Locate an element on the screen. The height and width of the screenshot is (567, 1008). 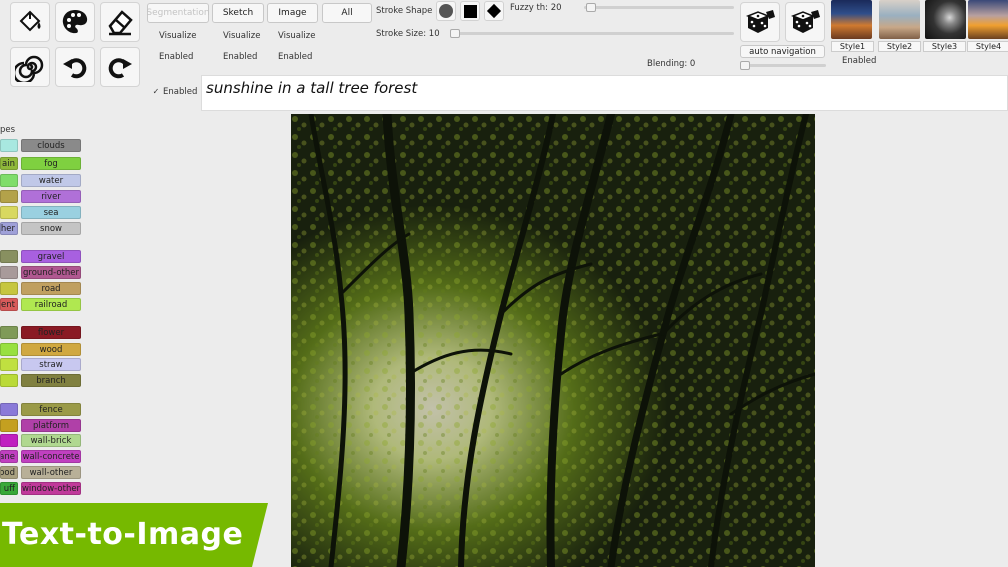
palette-label-straw: straw is located at coordinates (51, 364).